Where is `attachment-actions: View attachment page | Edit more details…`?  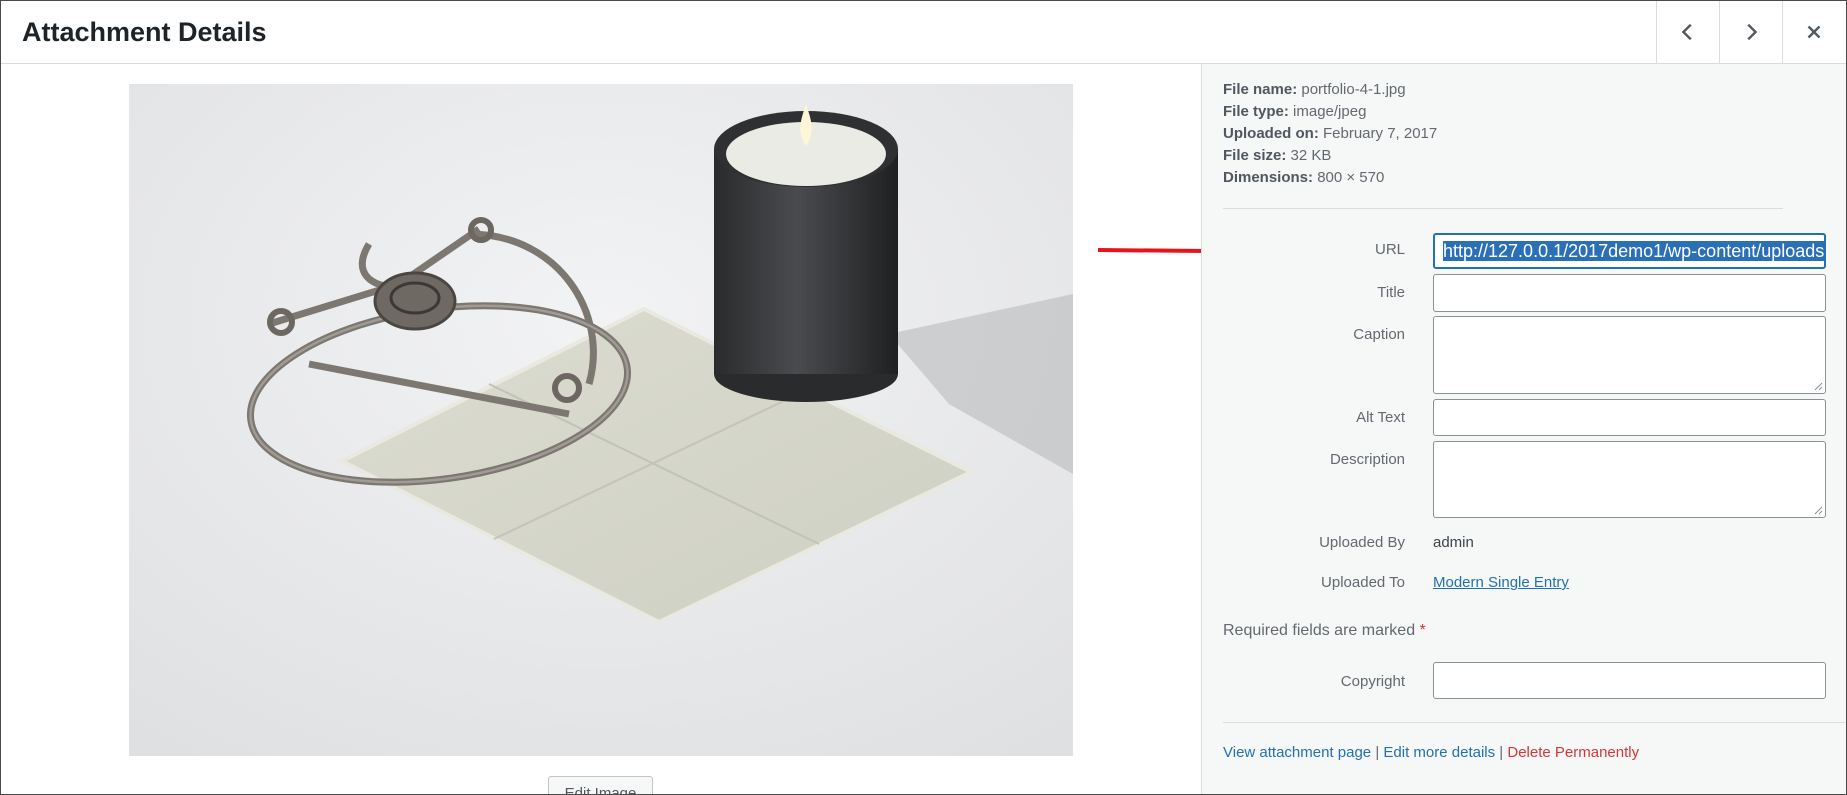
attachment-actions: View attachment page | Edit more details… is located at coordinates (1431, 752).